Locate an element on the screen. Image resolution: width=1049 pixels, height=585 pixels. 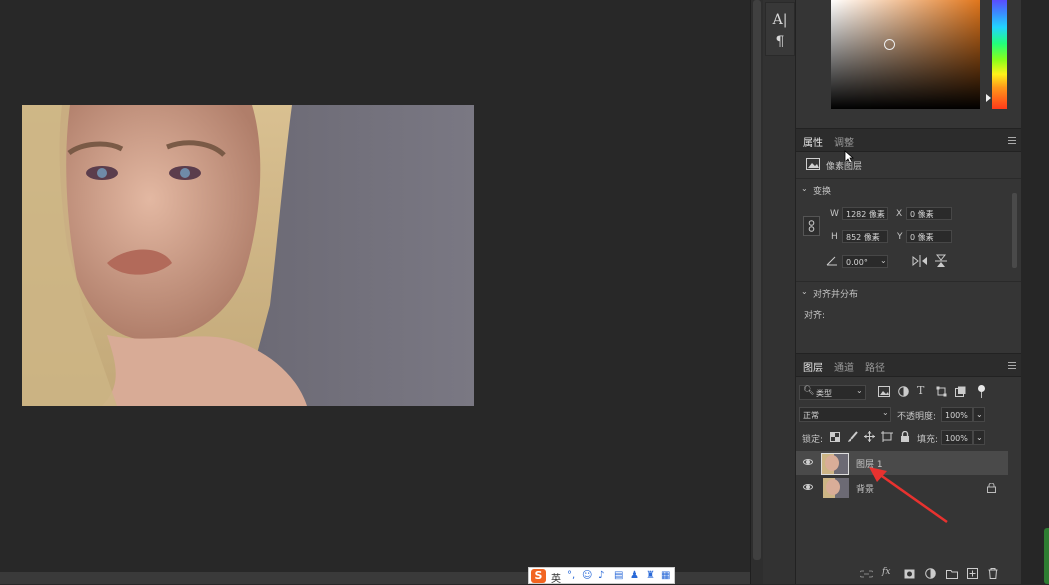
layer-type-label: 像素图层 is located at coordinates (844, 167).